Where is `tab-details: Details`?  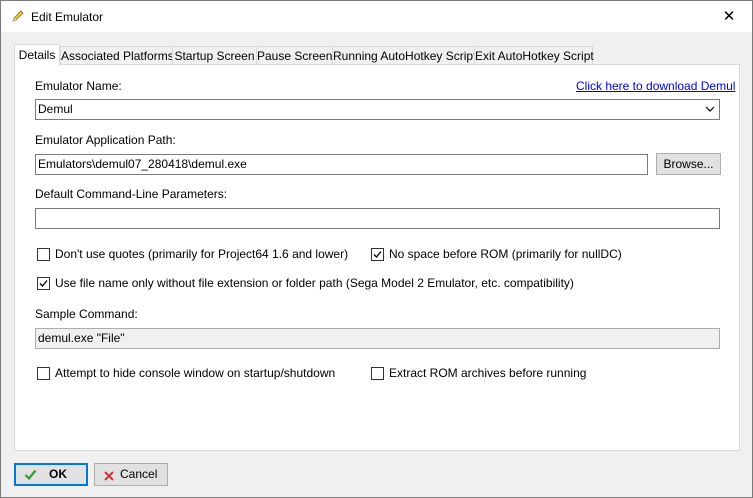 tab-details: Details is located at coordinates (37, 55).